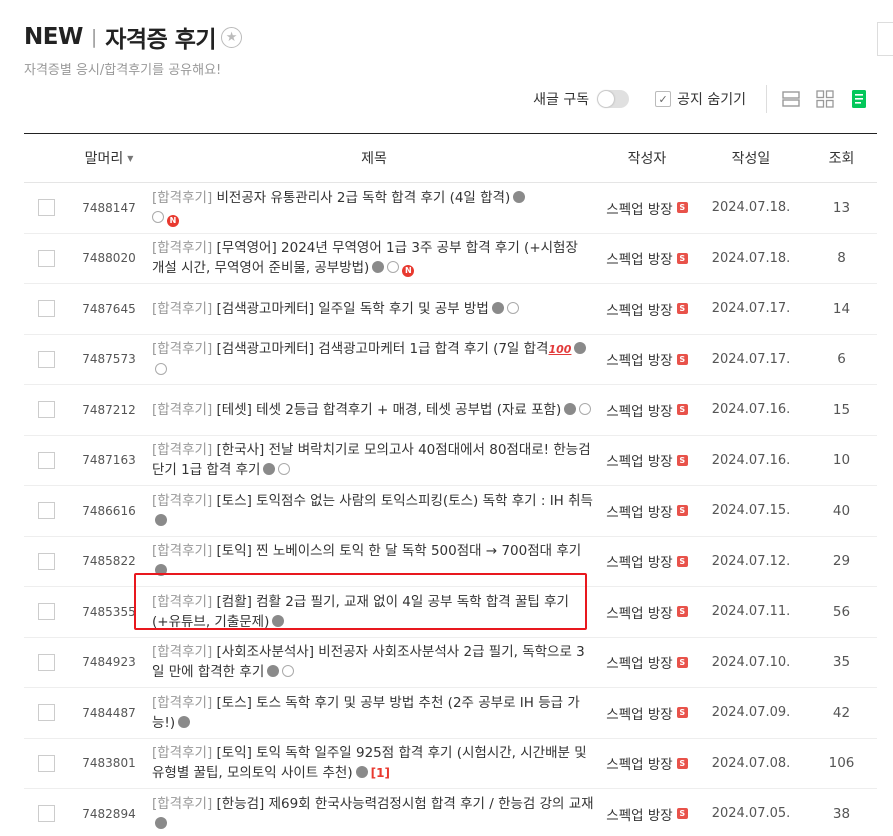  What do you see at coordinates (161, 368) in the screenshot?
I see `link-attached-icon` at bounding box center [161, 368].